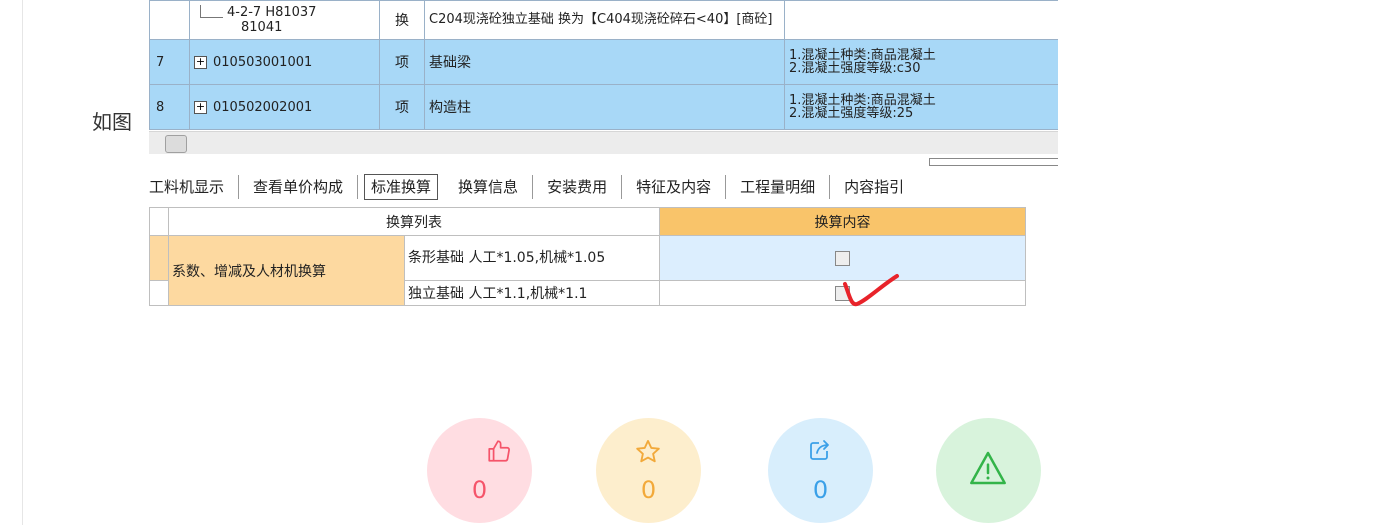 This screenshot has height=525, width=1375. Describe the element at coordinates (674, 187) in the screenshot. I see `tab-features: 特征及内容` at that location.